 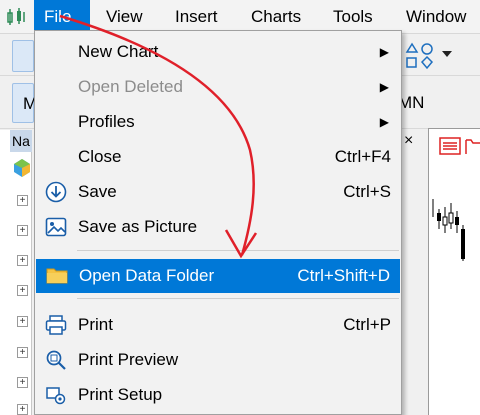 I want to click on menu-item-print-setup-label: Print Setup, so click(x=120, y=394).